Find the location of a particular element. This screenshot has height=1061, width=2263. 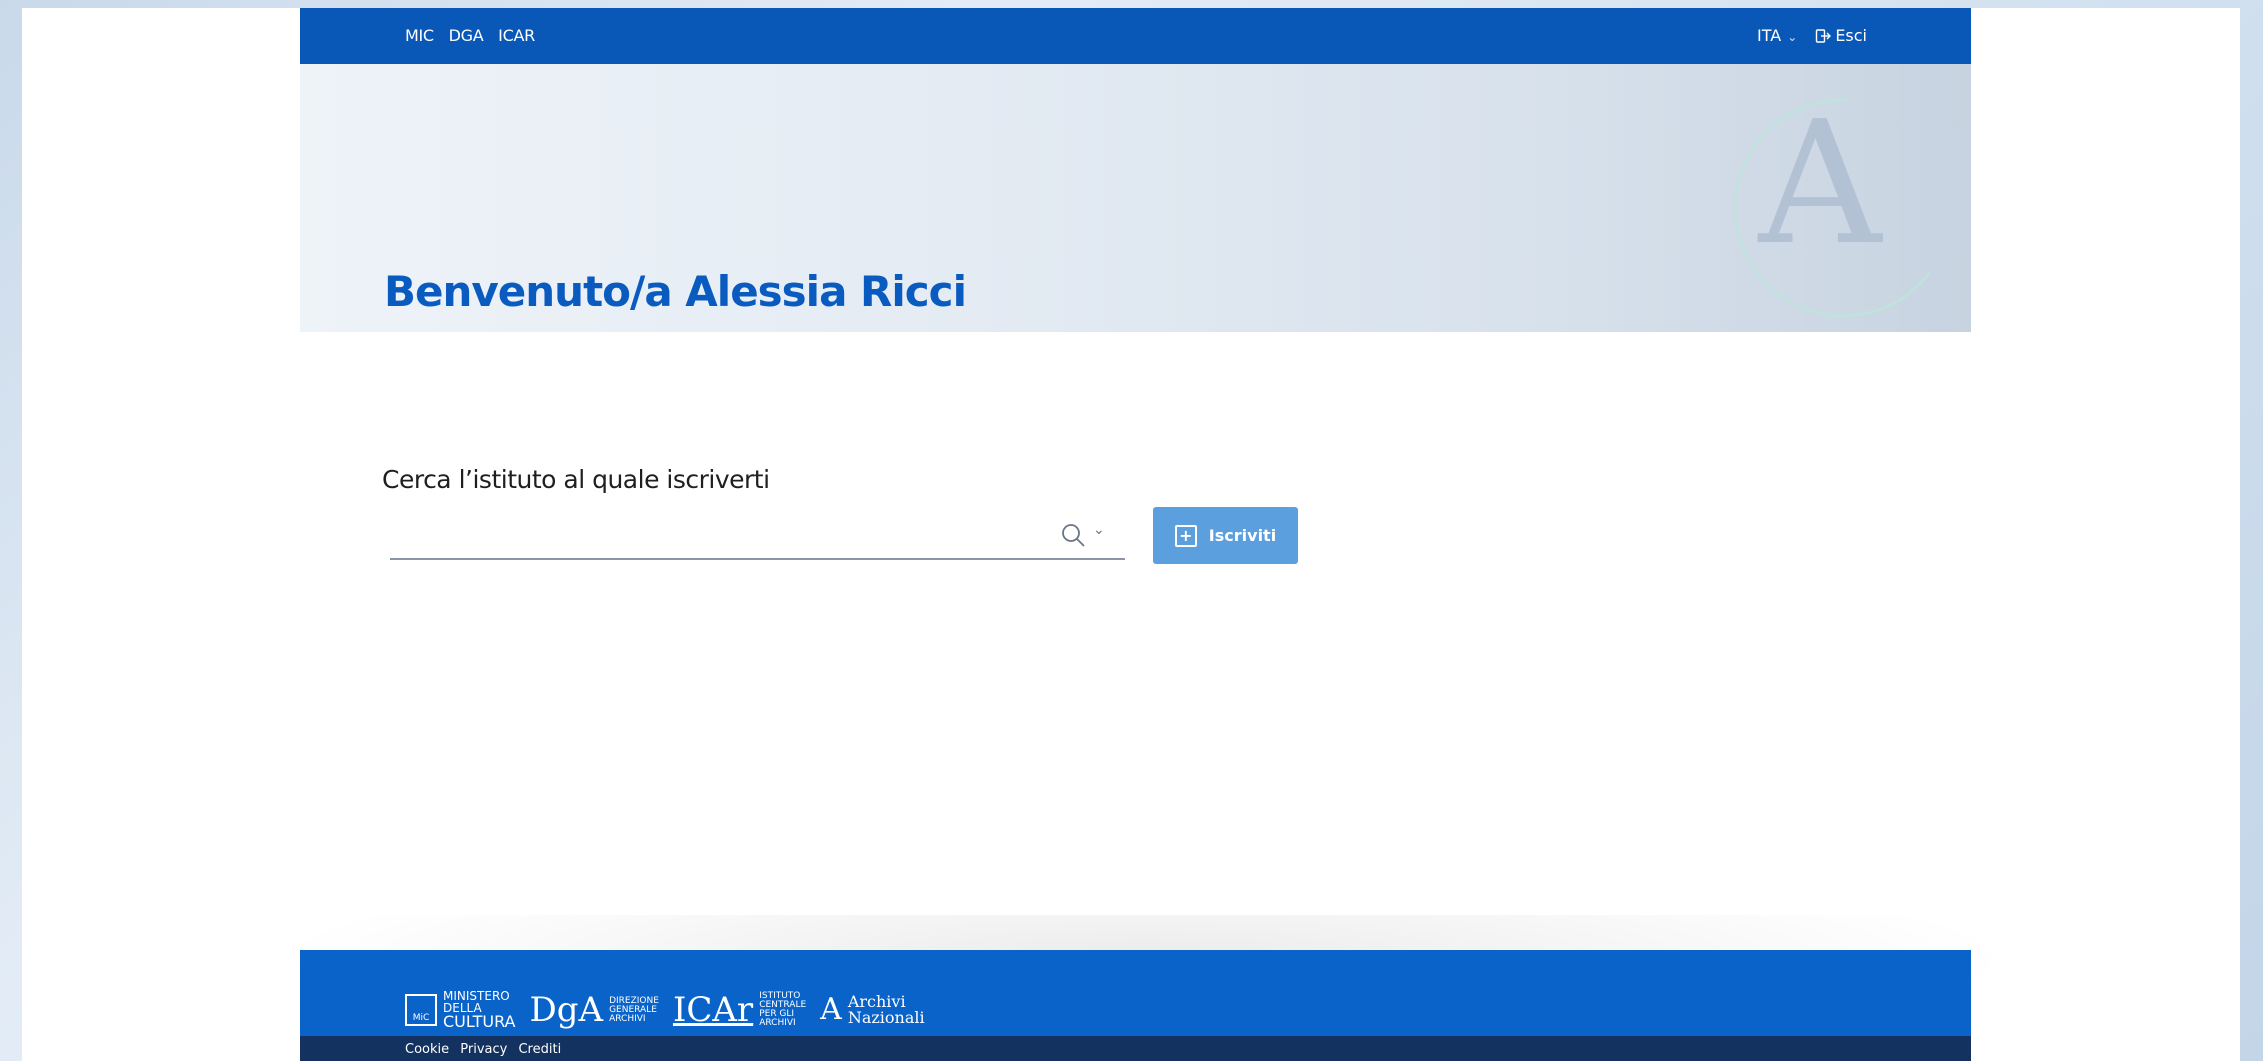

archive-logo-watermark: A is located at coordinates (1832, 201).